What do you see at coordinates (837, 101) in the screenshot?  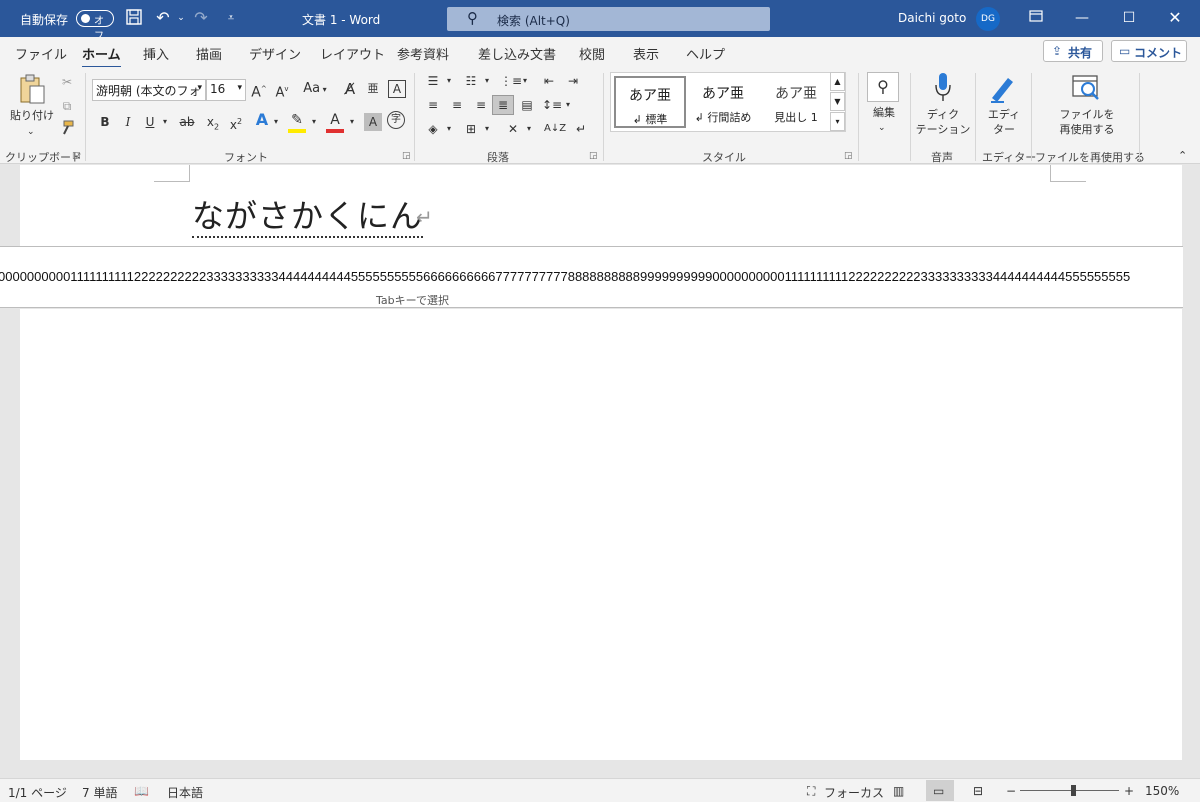 I see `gallery-down-icon: ▼` at bounding box center [837, 101].